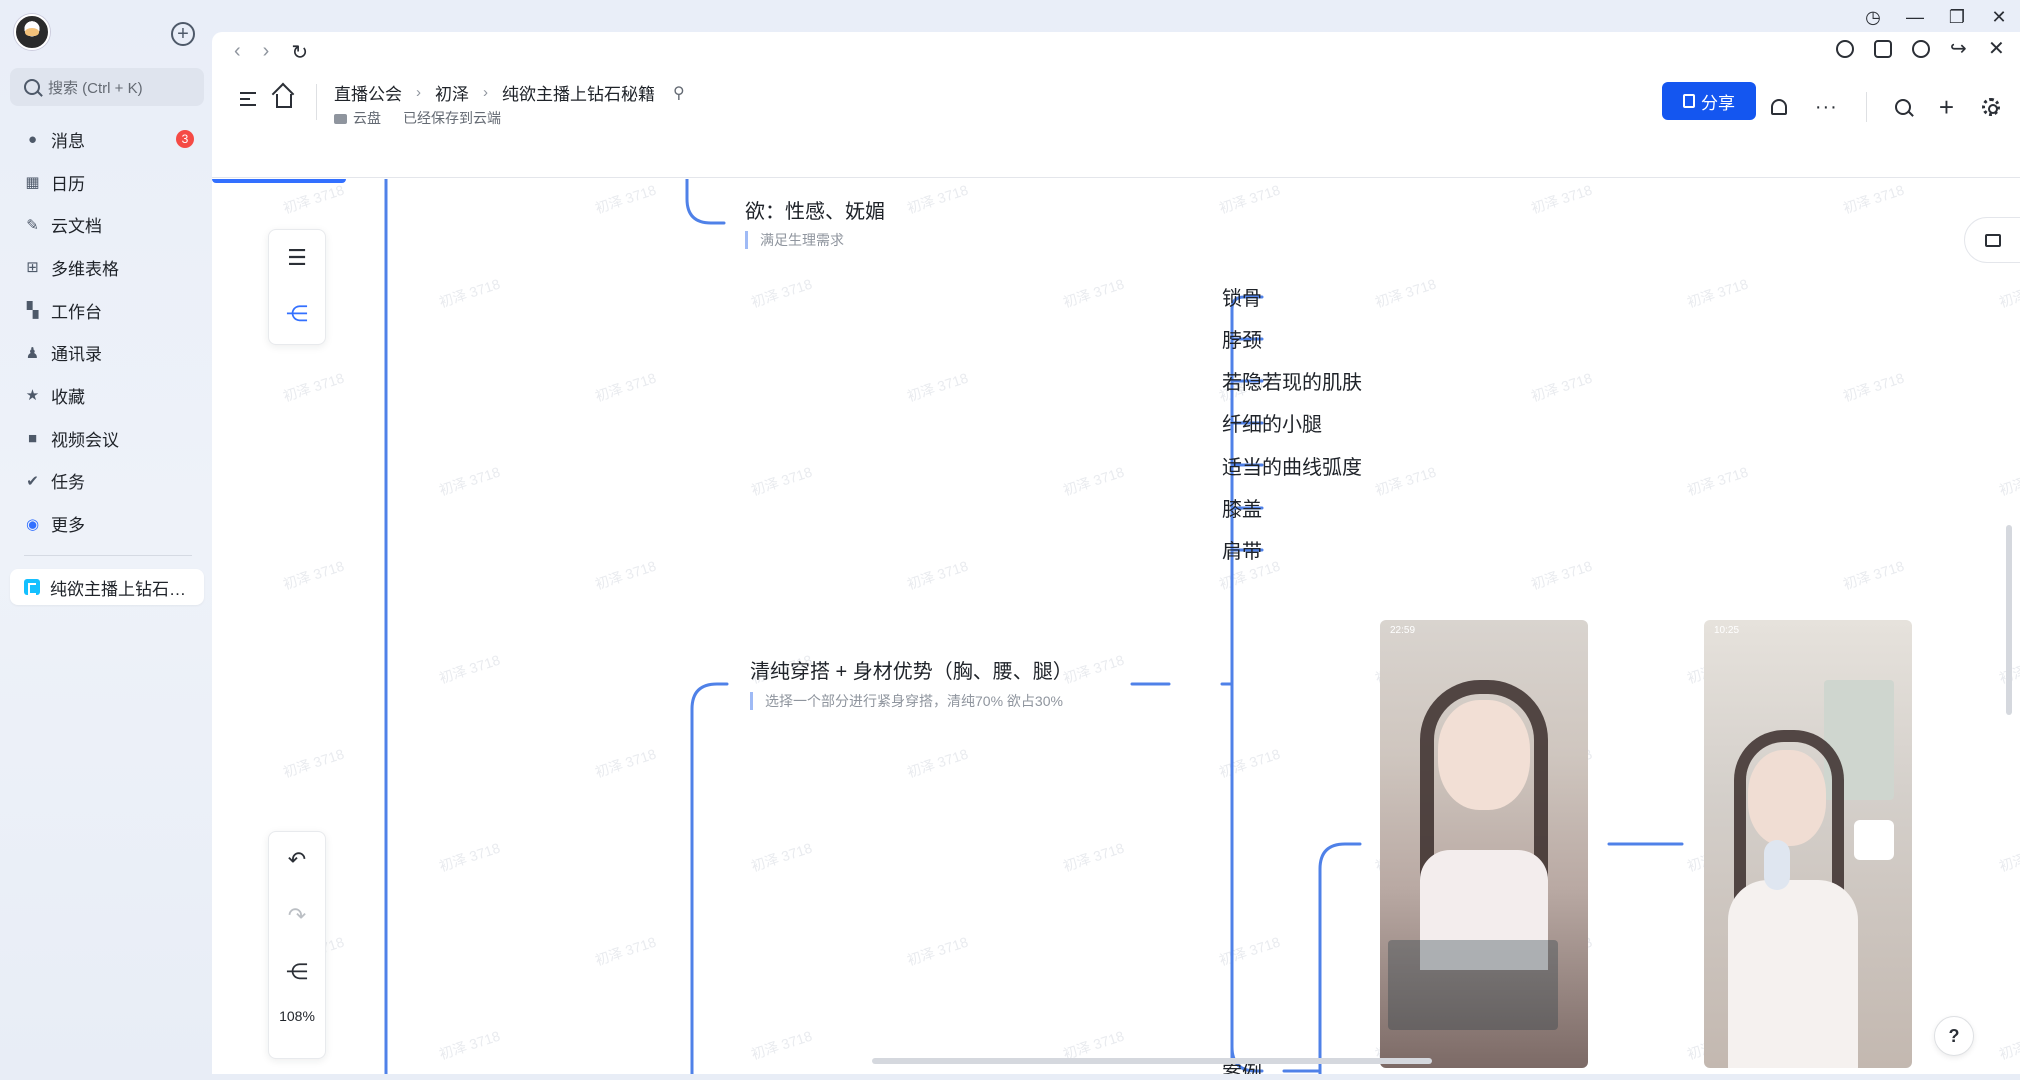  What do you see at coordinates (284, 101) in the screenshot?
I see `home-icon` at bounding box center [284, 101].